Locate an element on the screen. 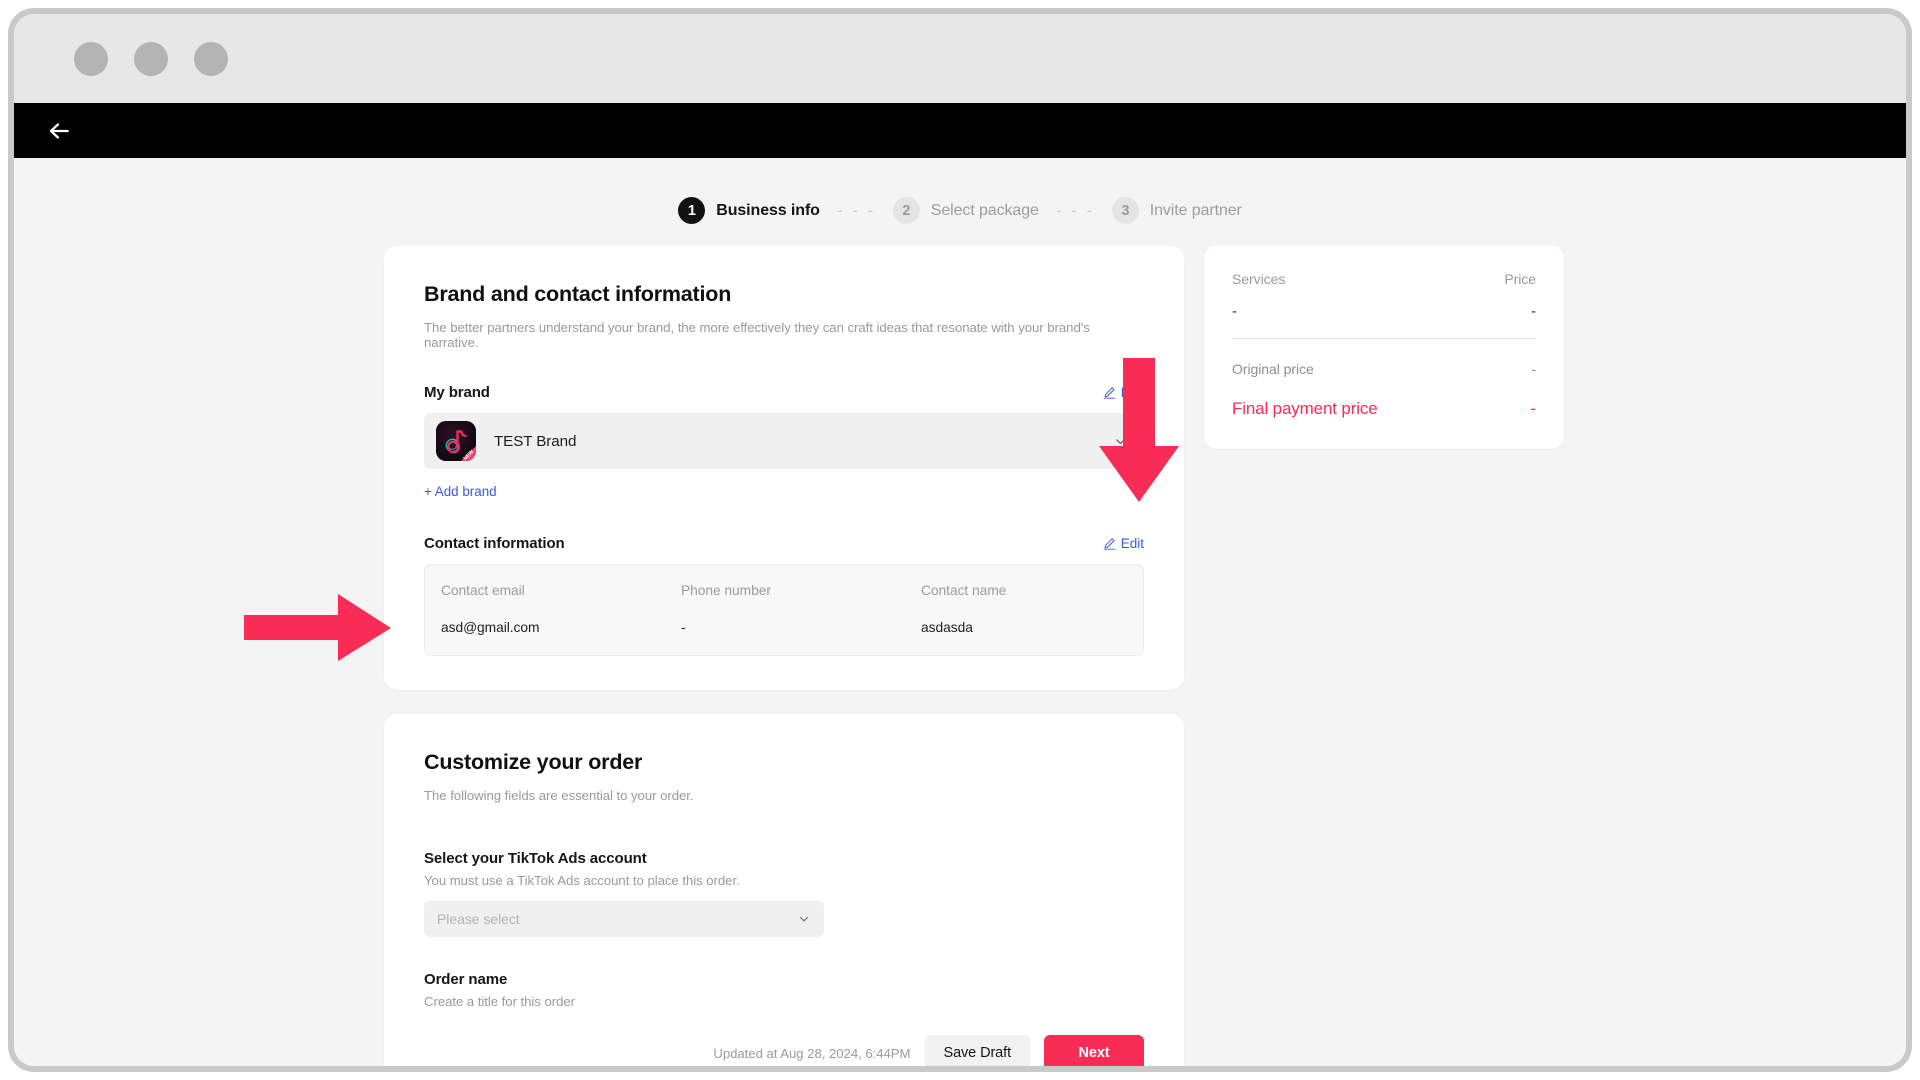 This screenshot has width=1920, height=1080. summary-header-row: Services Price is located at coordinates (1384, 279).